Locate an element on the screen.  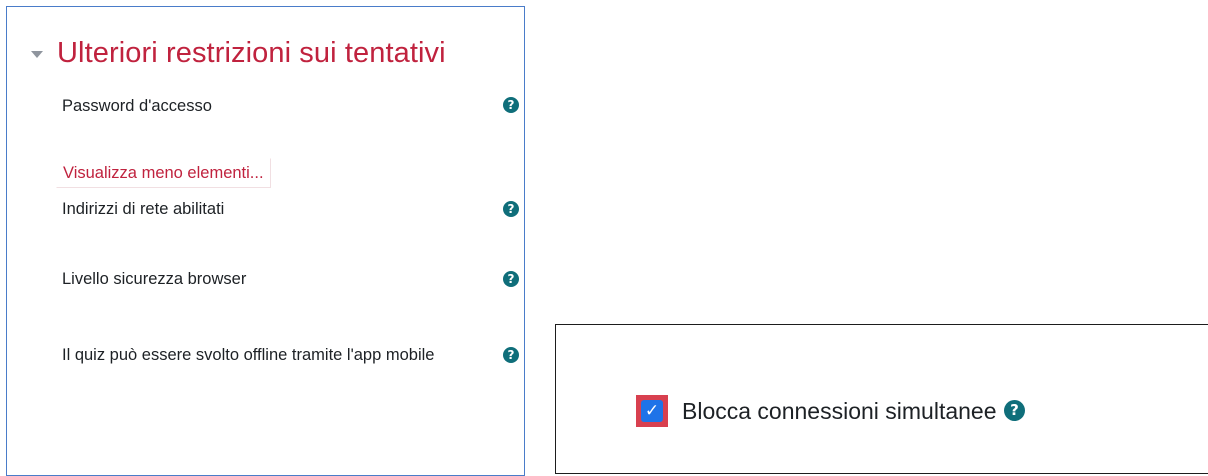
section-header: Ulteriori restrizioni sui tentativi is located at coordinates (238, 53).